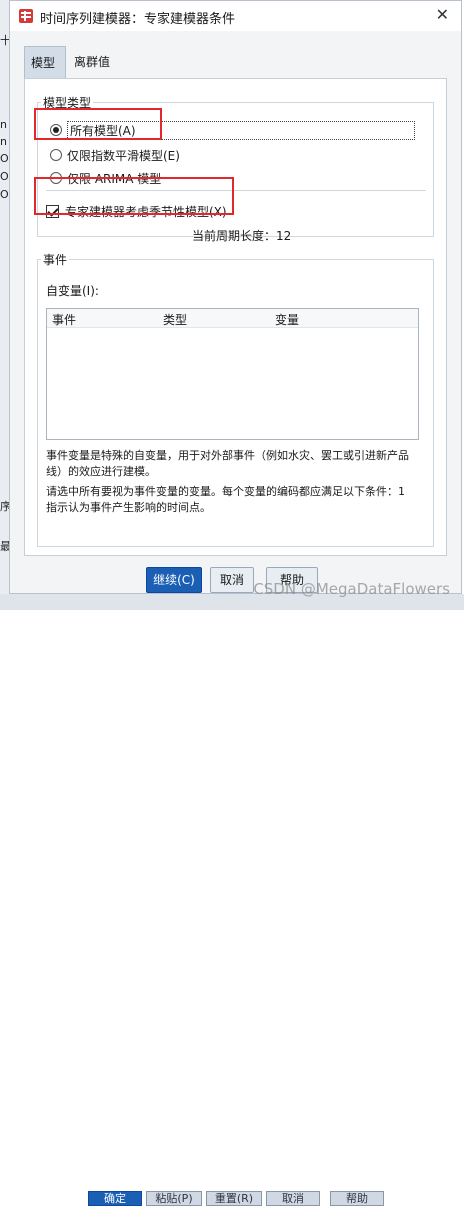 This screenshot has height=1206, width=464. Describe the element at coordinates (232, 580) in the screenshot. I see `cancel-button: 取消` at that location.